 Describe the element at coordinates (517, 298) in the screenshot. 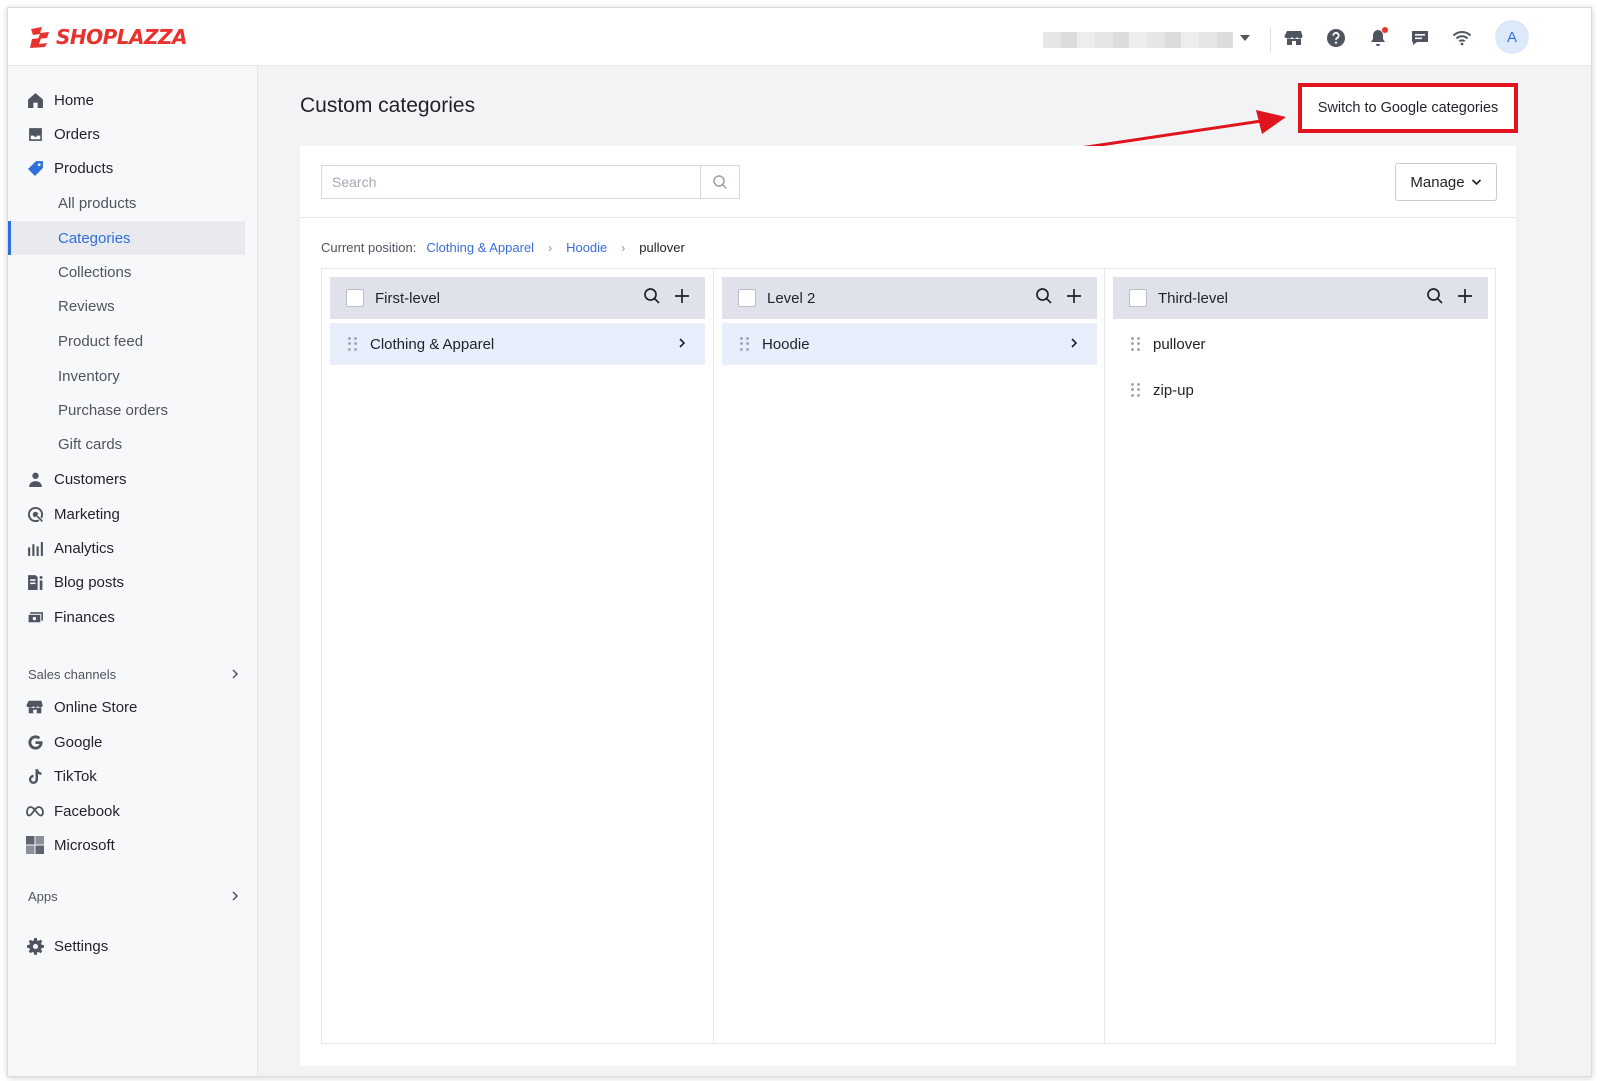

I see `column-header: First-level` at that location.